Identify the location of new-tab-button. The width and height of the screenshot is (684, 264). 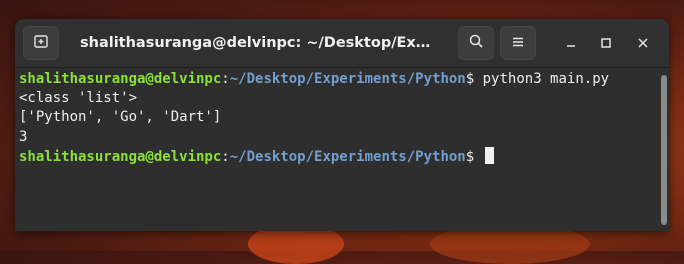
(41, 43).